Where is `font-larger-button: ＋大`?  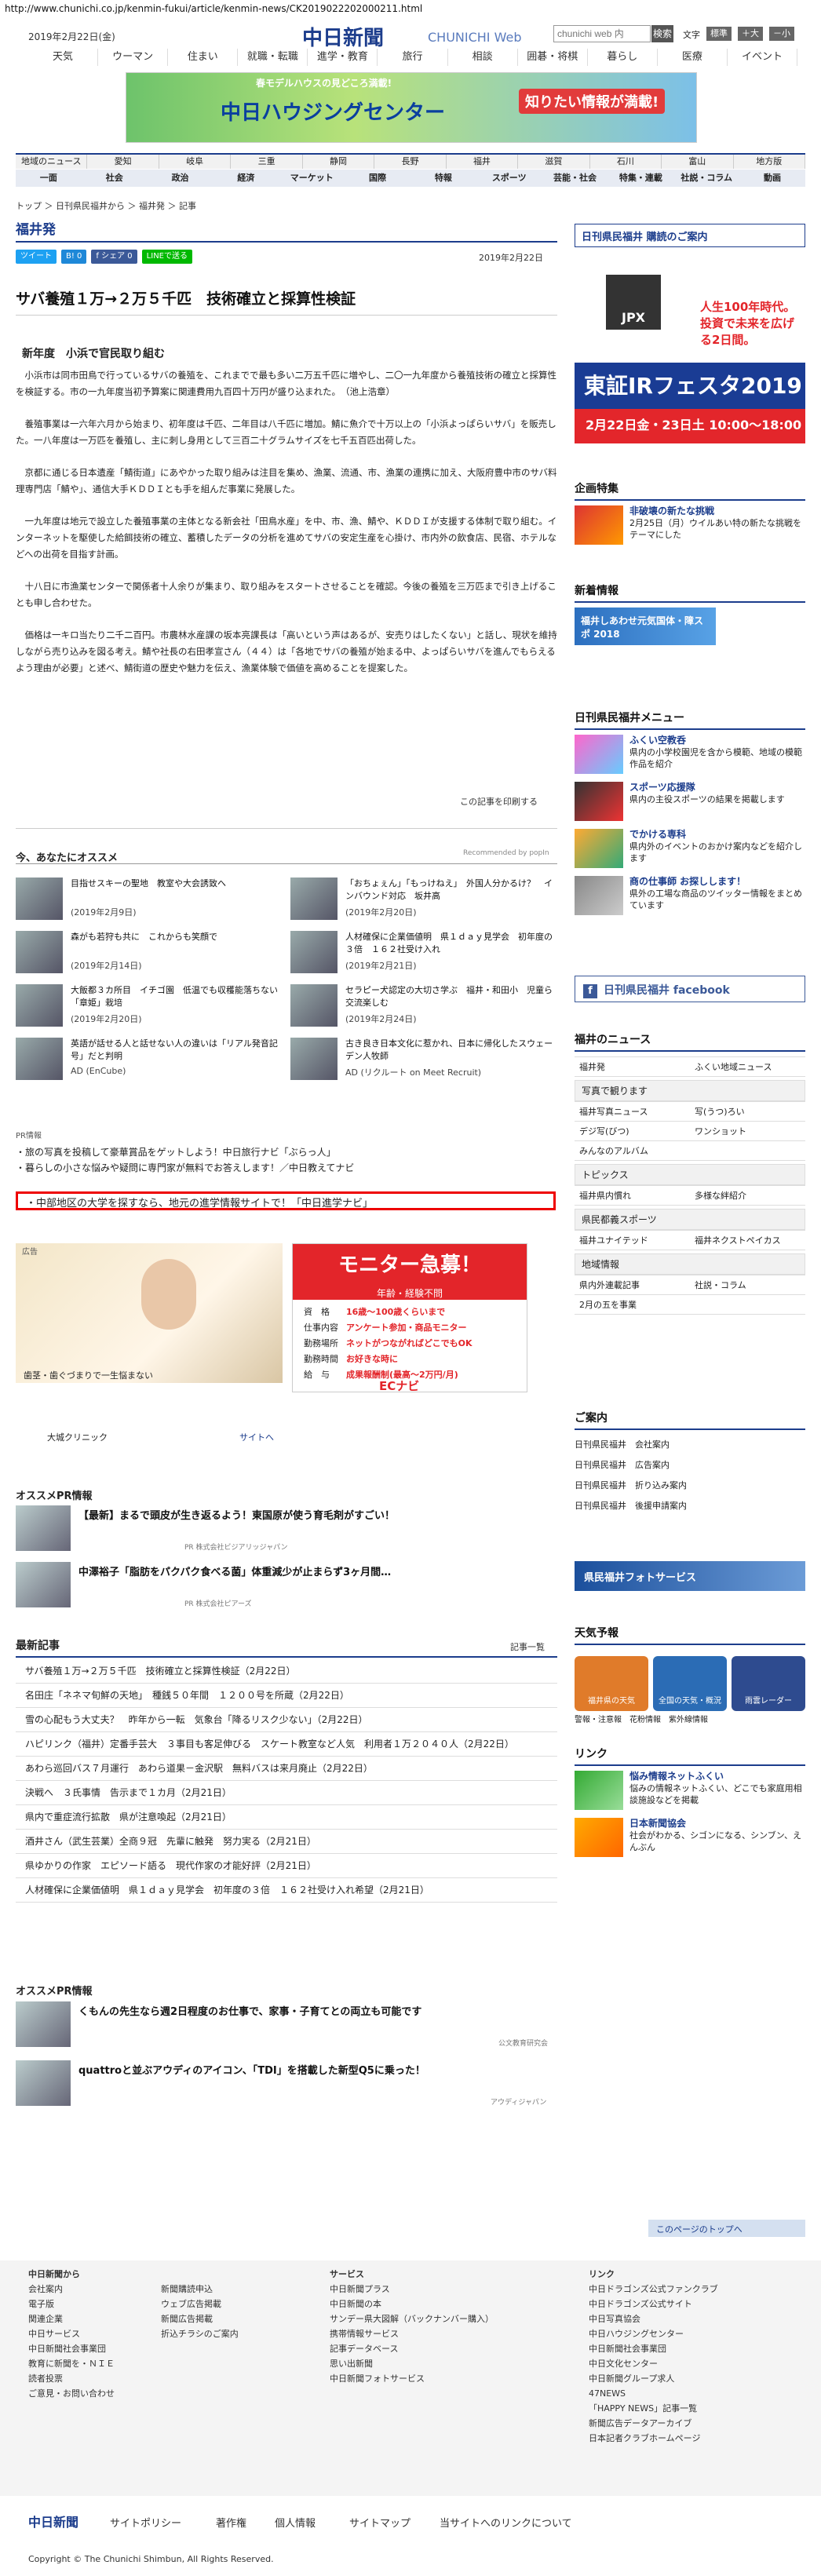
font-larger-button: ＋大 is located at coordinates (750, 34).